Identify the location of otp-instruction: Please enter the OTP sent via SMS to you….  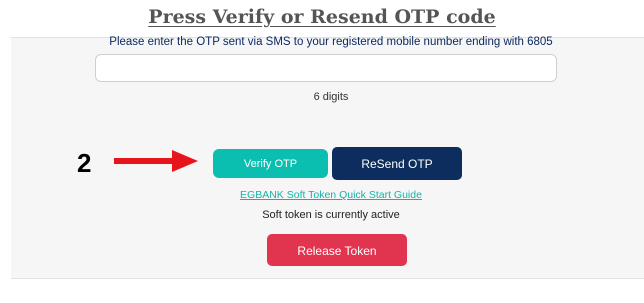
(331, 42).